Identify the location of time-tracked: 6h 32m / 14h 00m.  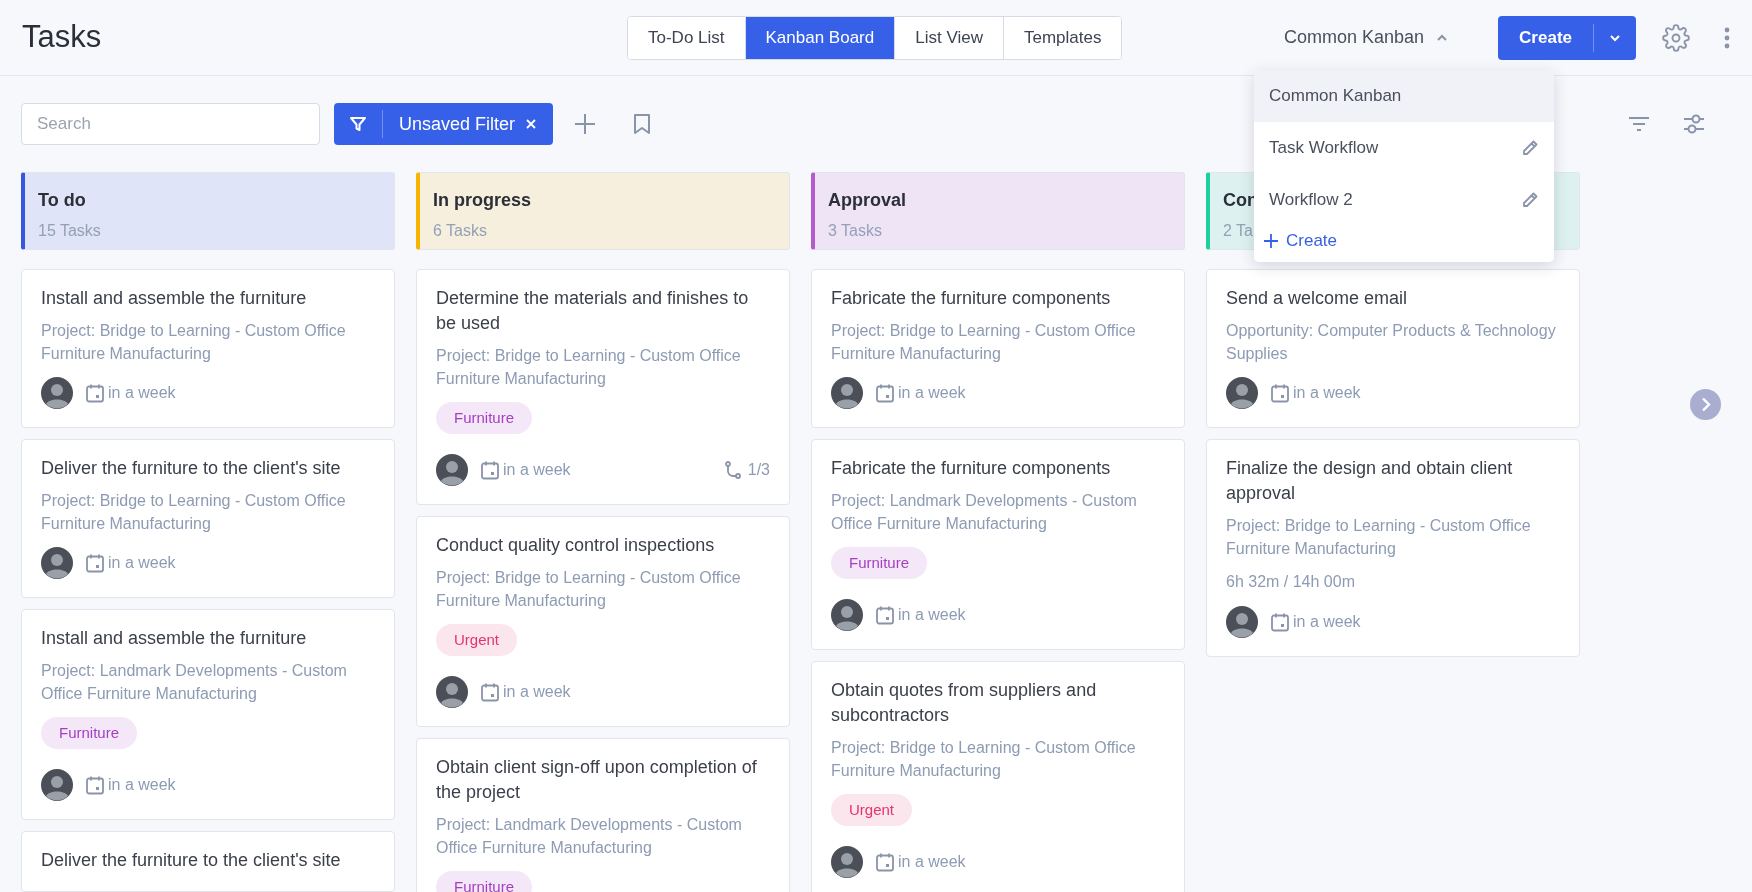
(1291, 582).